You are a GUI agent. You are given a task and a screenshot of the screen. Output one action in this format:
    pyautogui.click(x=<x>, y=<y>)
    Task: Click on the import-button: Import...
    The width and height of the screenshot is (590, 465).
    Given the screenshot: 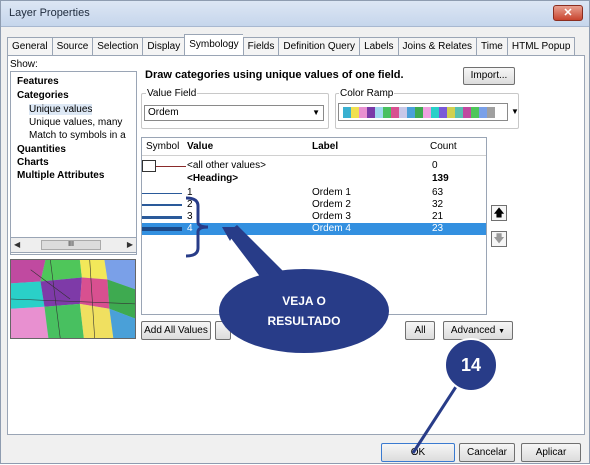 What is the action you would take?
    pyautogui.click(x=489, y=76)
    